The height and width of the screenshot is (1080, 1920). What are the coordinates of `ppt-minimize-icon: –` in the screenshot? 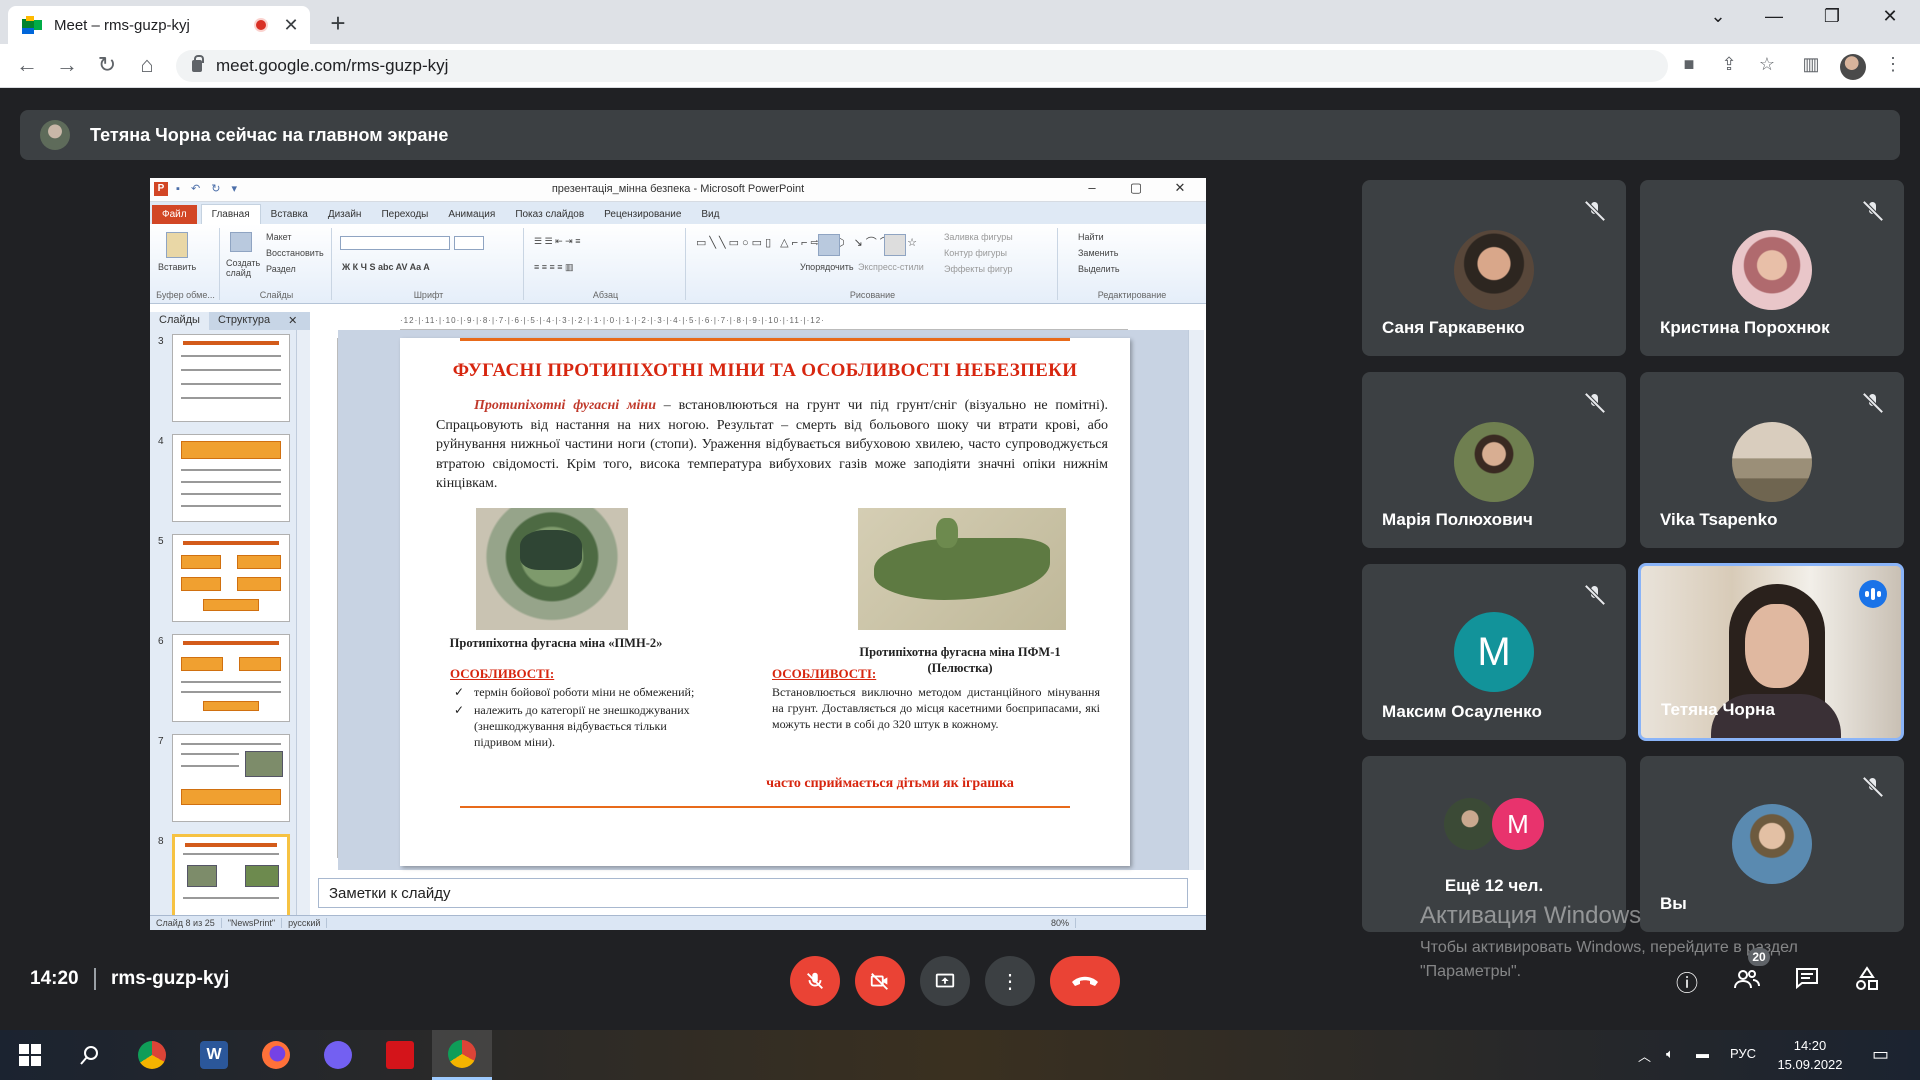 It's located at (1092, 187).